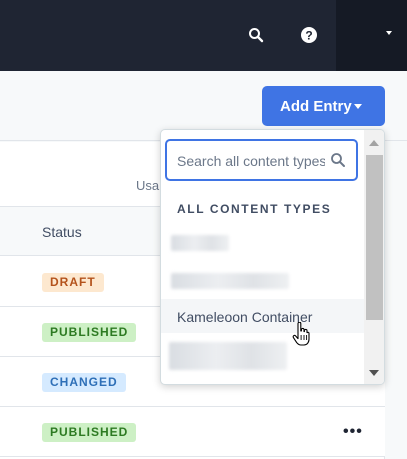 Image resolution: width=407 pixels, height=459 pixels. What do you see at coordinates (353, 432) in the screenshot?
I see `row-actions-button: •••` at bounding box center [353, 432].